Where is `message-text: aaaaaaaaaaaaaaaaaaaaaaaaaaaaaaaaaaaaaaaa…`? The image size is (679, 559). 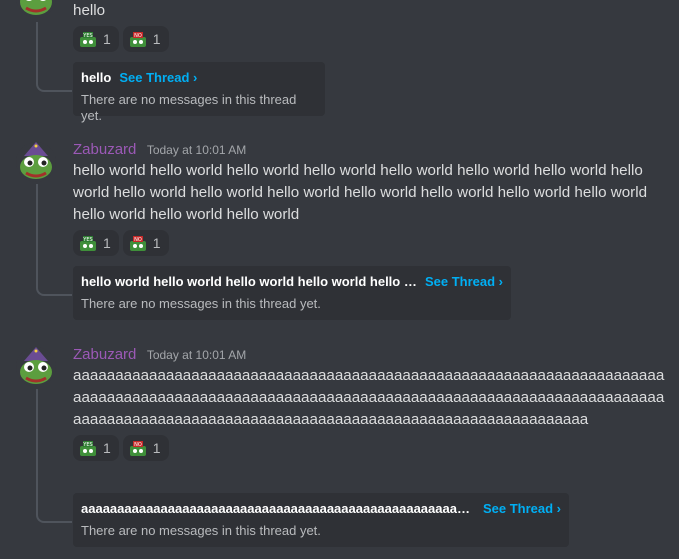 message-text: aaaaaaaaaaaaaaaaaaaaaaaaaaaaaaaaaaaaaaaa… is located at coordinates (369, 397).